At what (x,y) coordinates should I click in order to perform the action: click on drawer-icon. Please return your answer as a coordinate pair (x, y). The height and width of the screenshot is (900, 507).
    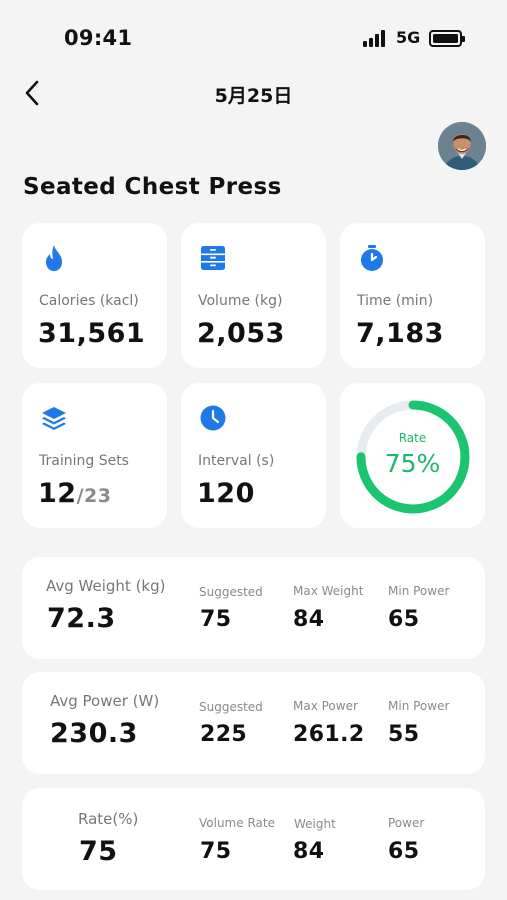
    Looking at the image, I should click on (213, 258).